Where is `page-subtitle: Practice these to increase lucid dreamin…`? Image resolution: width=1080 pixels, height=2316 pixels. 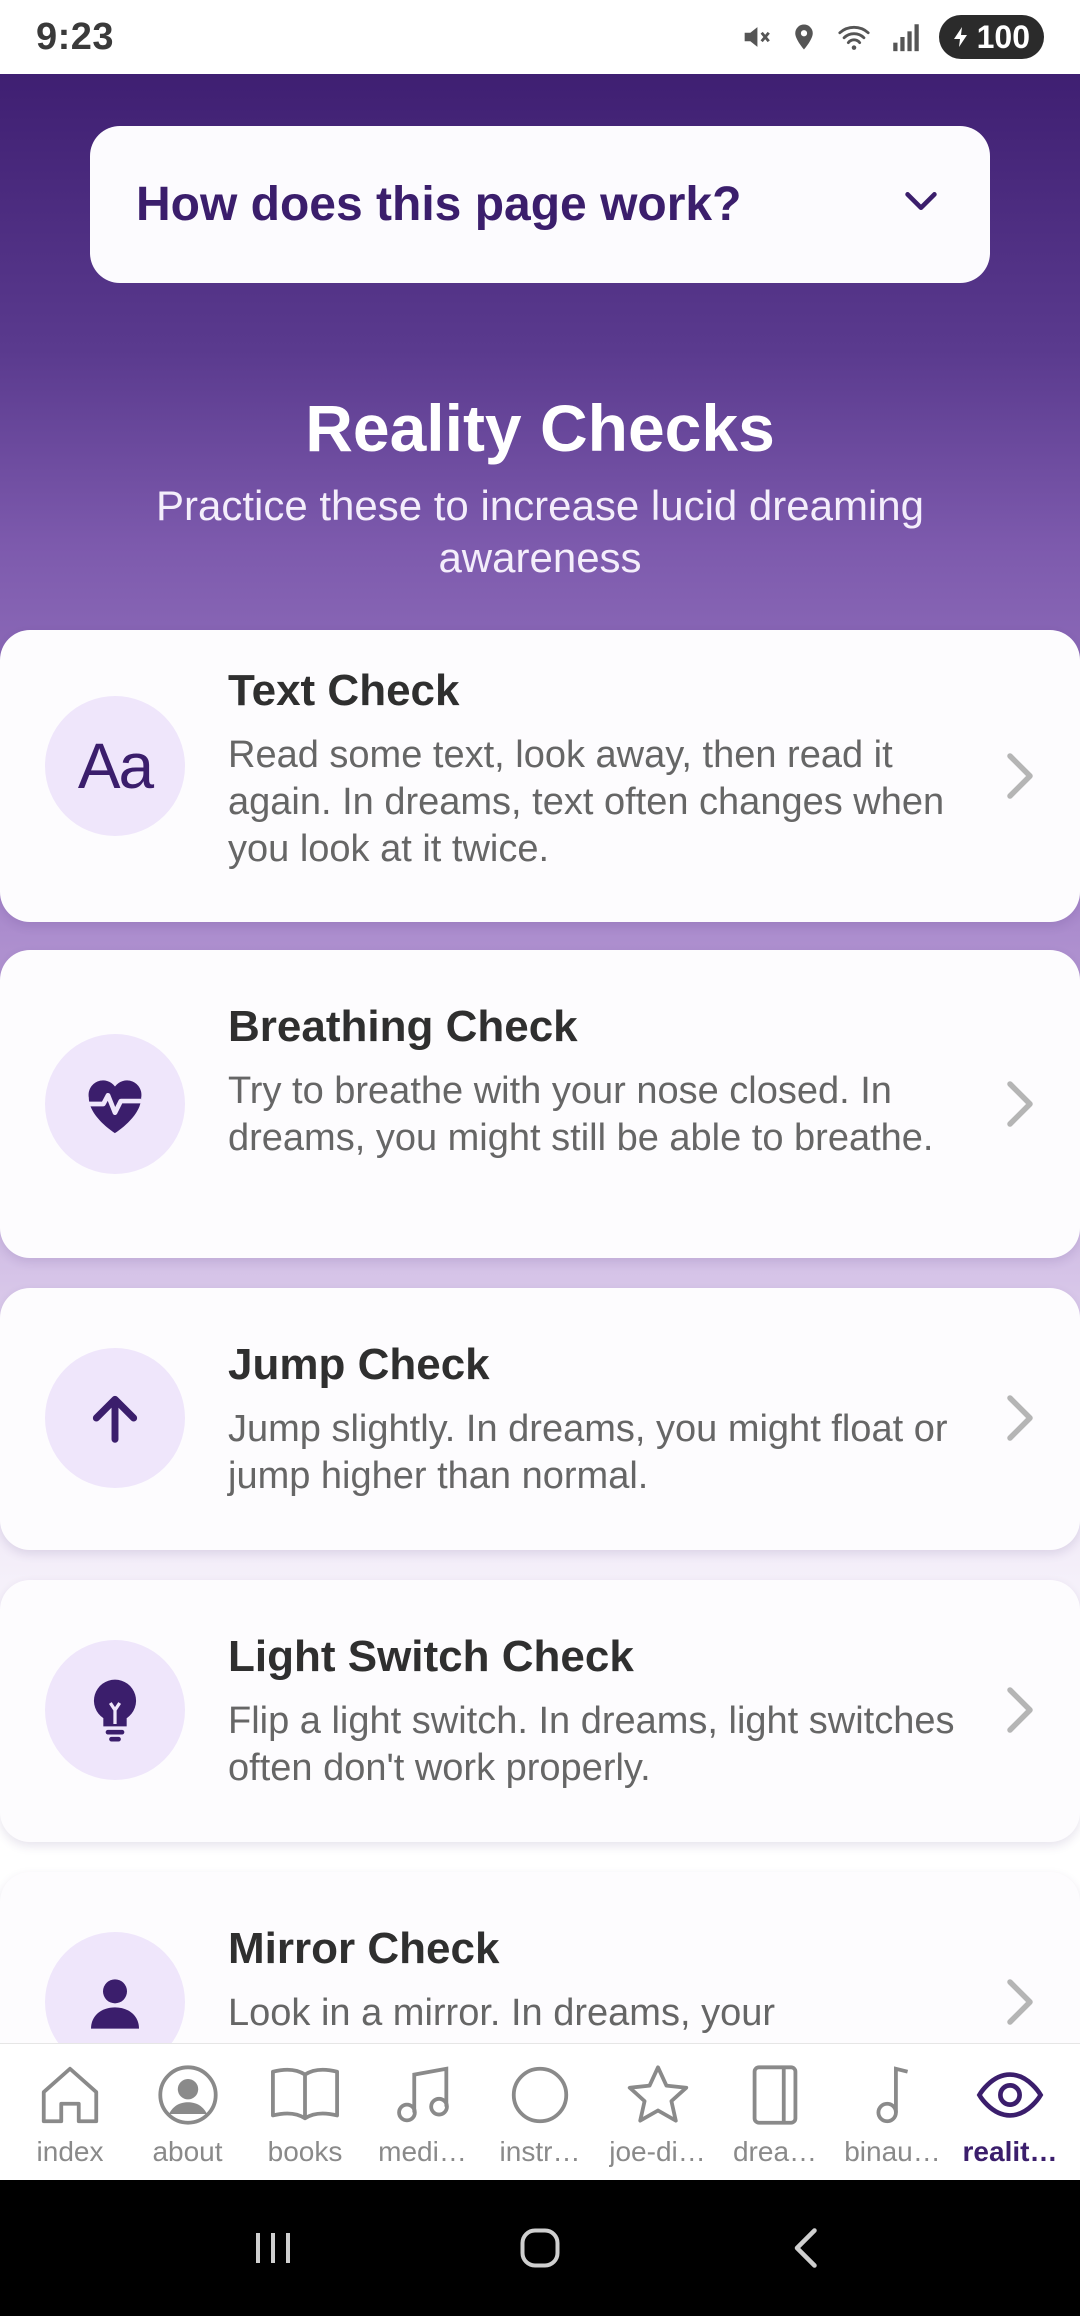
page-subtitle: Practice these to increase lucid dreamin… is located at coordinates (540, 531).